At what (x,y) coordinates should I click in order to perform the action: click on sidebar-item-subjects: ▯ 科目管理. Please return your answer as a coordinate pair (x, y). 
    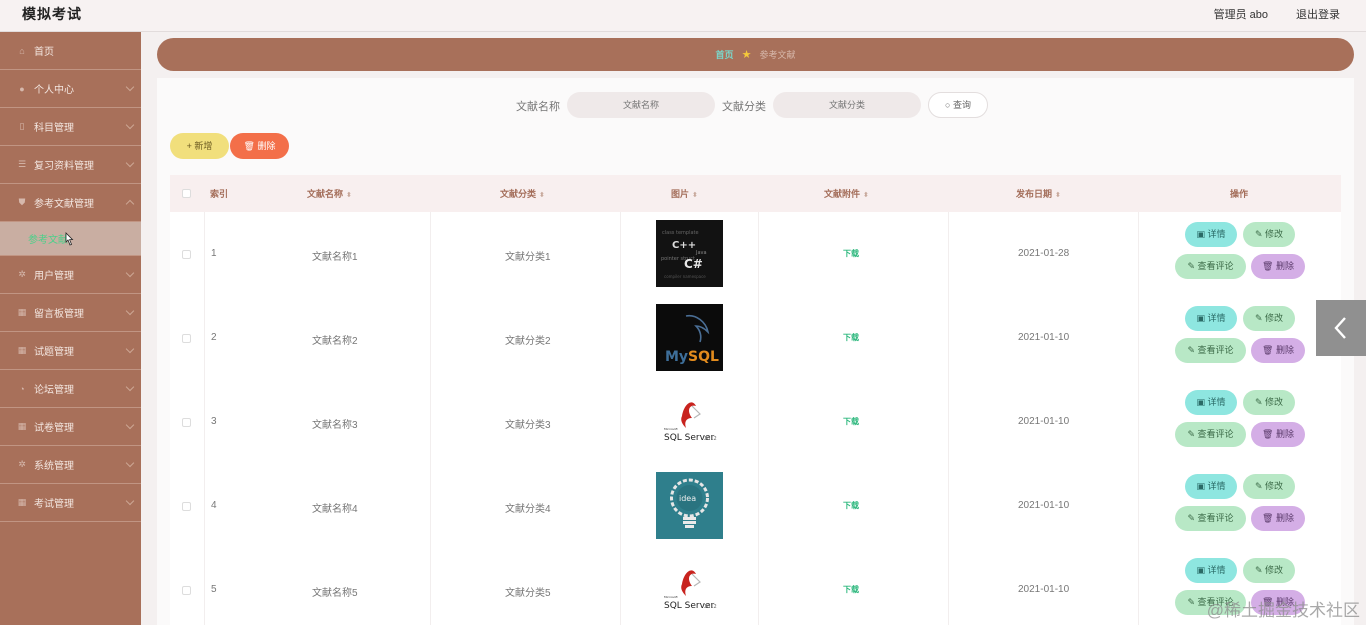
    Looking at the image, I should click on (70, 127).